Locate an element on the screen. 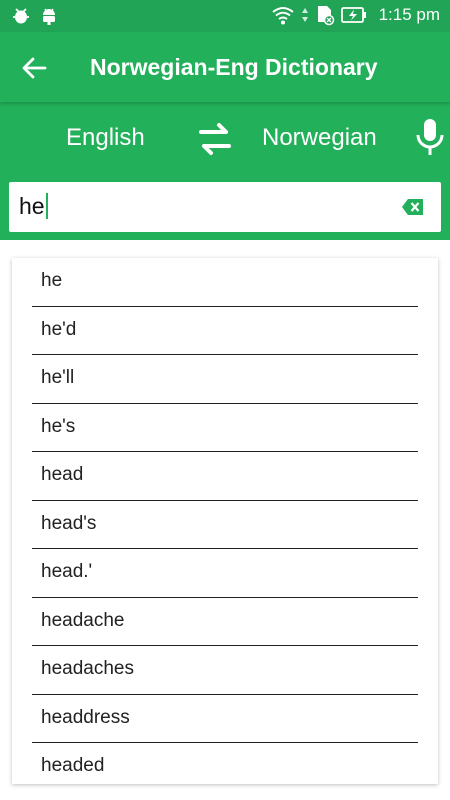 This screenshot has height=800, width=450. list-item: he is located at coordinates (225, 282).